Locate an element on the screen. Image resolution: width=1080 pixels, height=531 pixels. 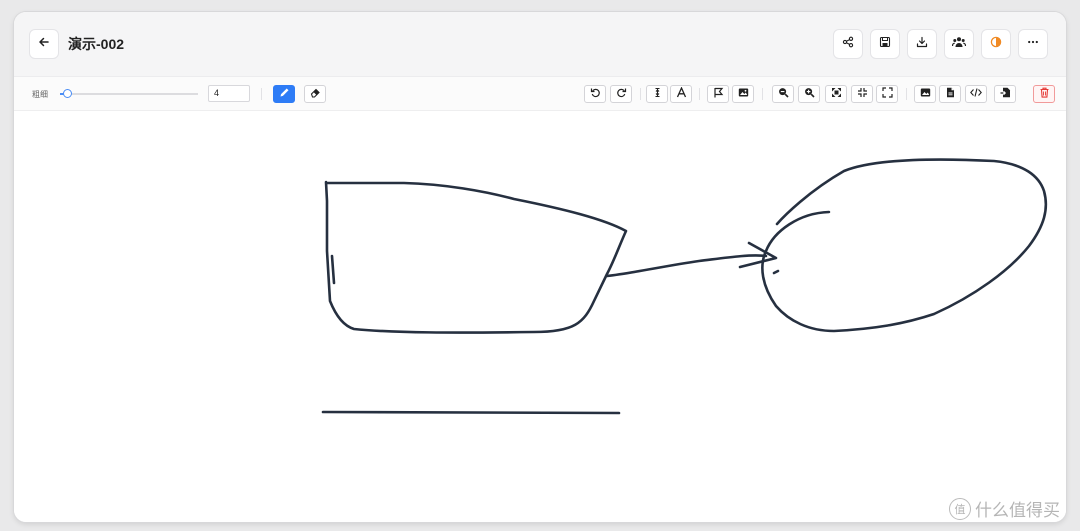
code-icon is located at coordinates (976, 94).